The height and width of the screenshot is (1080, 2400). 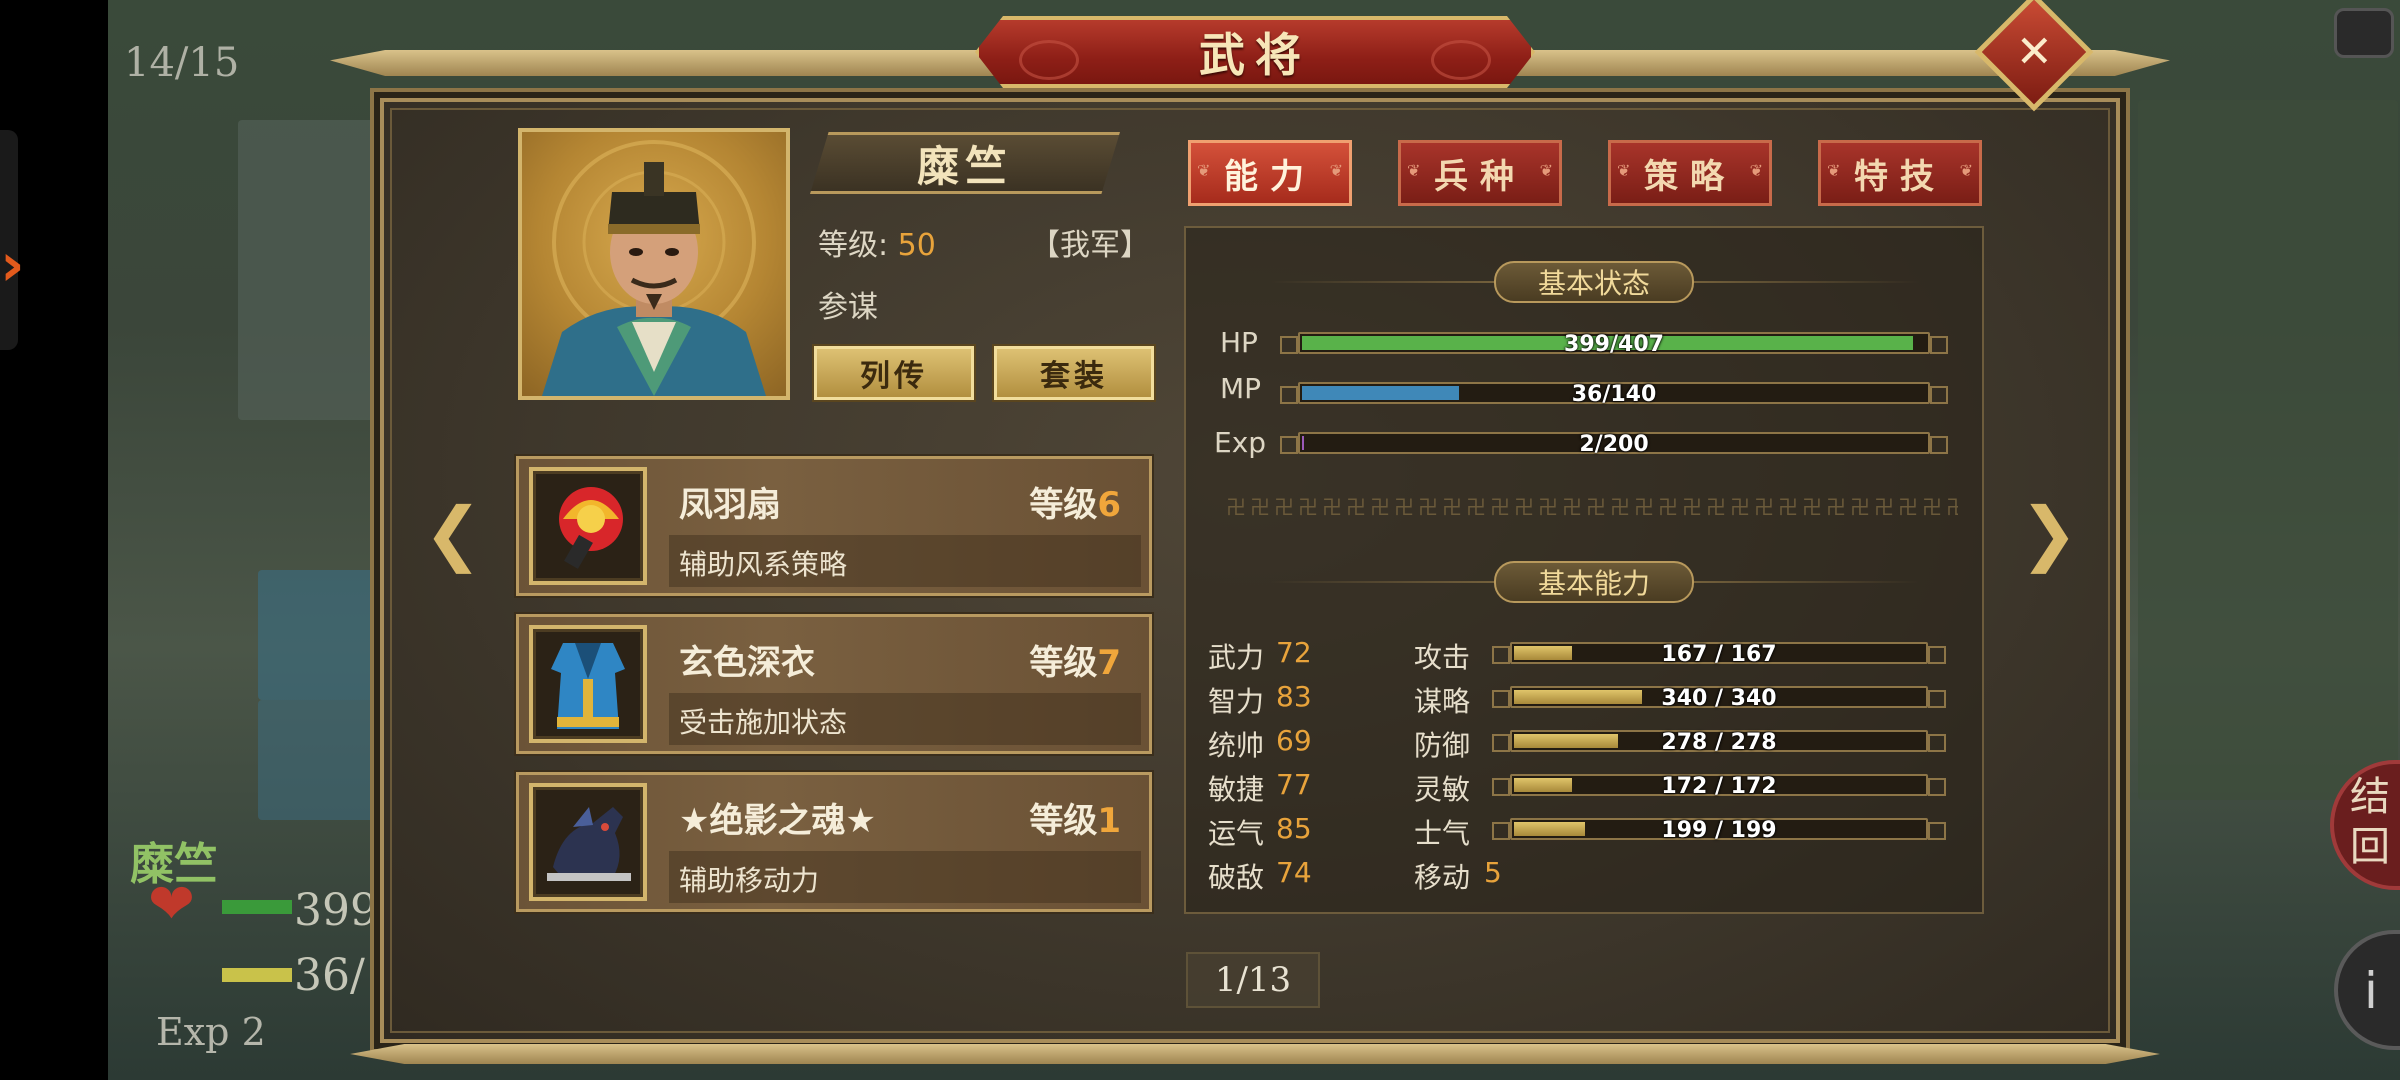 What do you see at coordinates (1294, 828) in the screenshot?
I see `attr-value: 85` at bounding box center [1294, 828].